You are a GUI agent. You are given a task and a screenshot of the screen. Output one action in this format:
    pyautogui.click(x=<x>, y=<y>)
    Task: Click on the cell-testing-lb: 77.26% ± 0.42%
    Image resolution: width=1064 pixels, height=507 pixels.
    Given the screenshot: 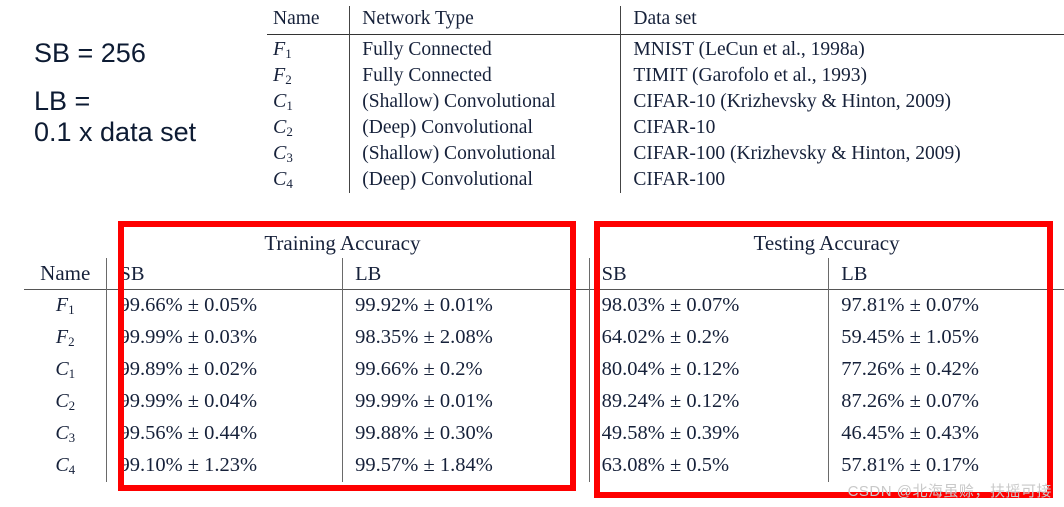 What is the action you would take?
    pyautogui.click(x=946, y=370)
    